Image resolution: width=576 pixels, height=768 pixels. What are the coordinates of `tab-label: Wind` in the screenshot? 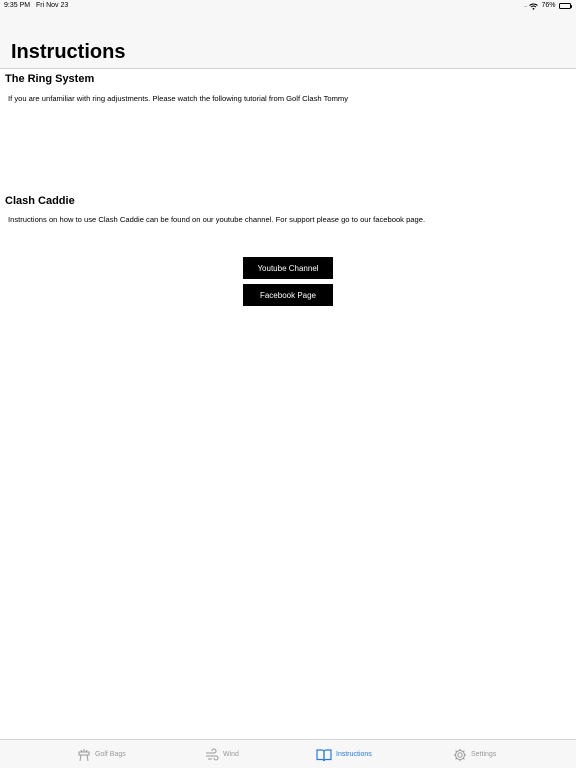 It's located at (231, 754).